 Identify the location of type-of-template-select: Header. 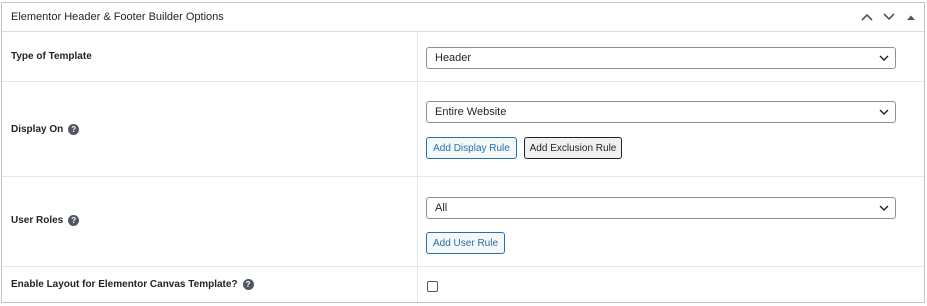
(661, 58).